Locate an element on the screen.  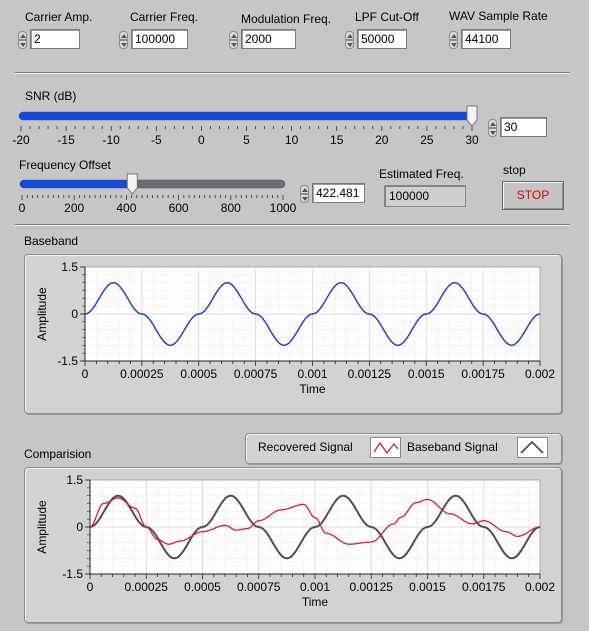
slider-tick-label: 5 is located at coordinates (246, 140).